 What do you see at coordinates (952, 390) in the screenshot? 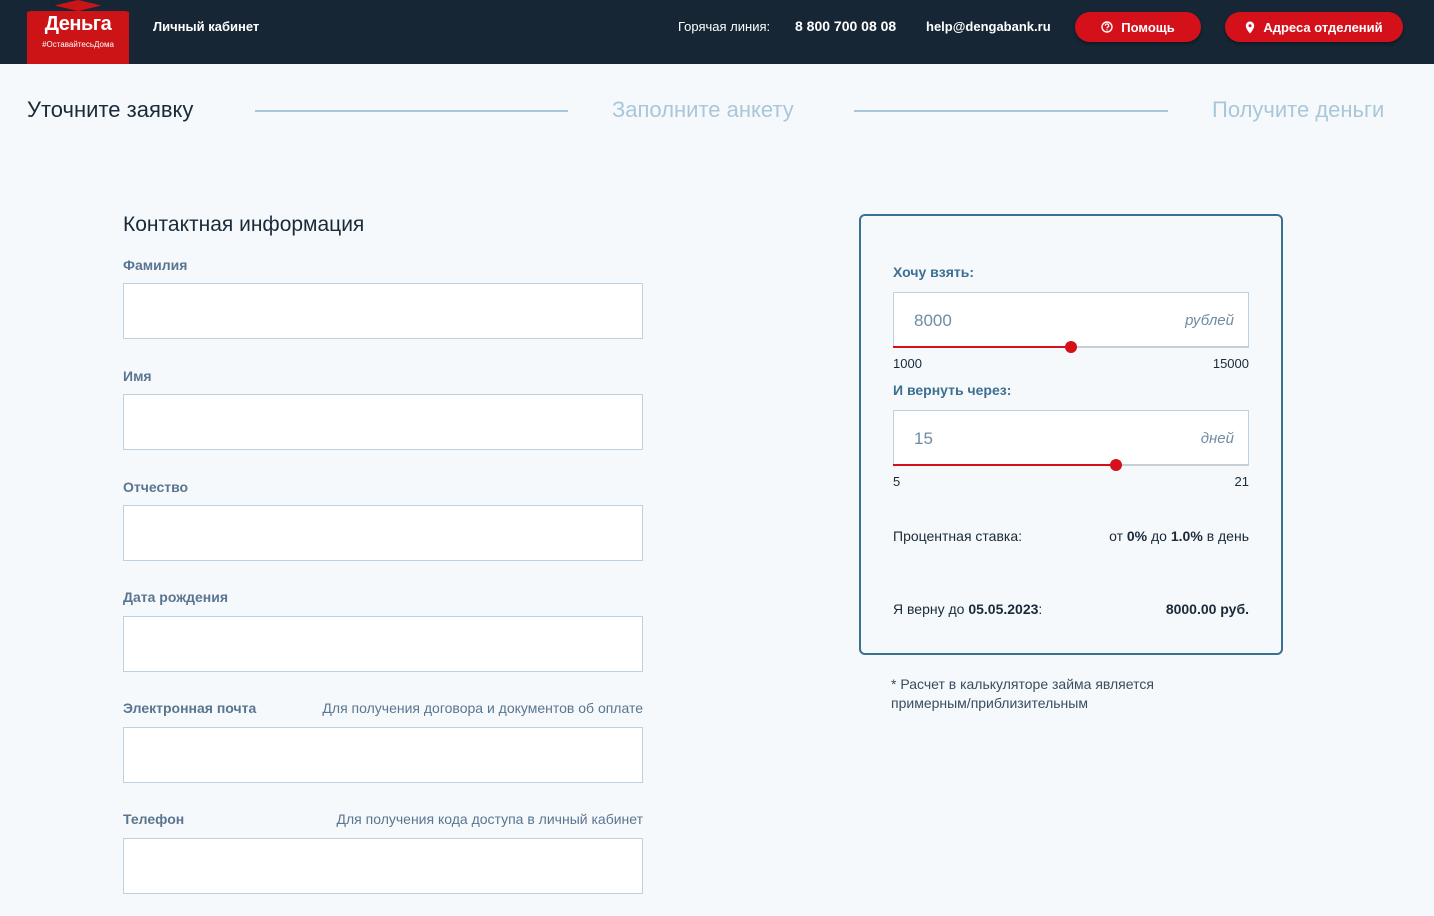
I see `term-label: И вернуть через:` at bounding box center [952, 390].